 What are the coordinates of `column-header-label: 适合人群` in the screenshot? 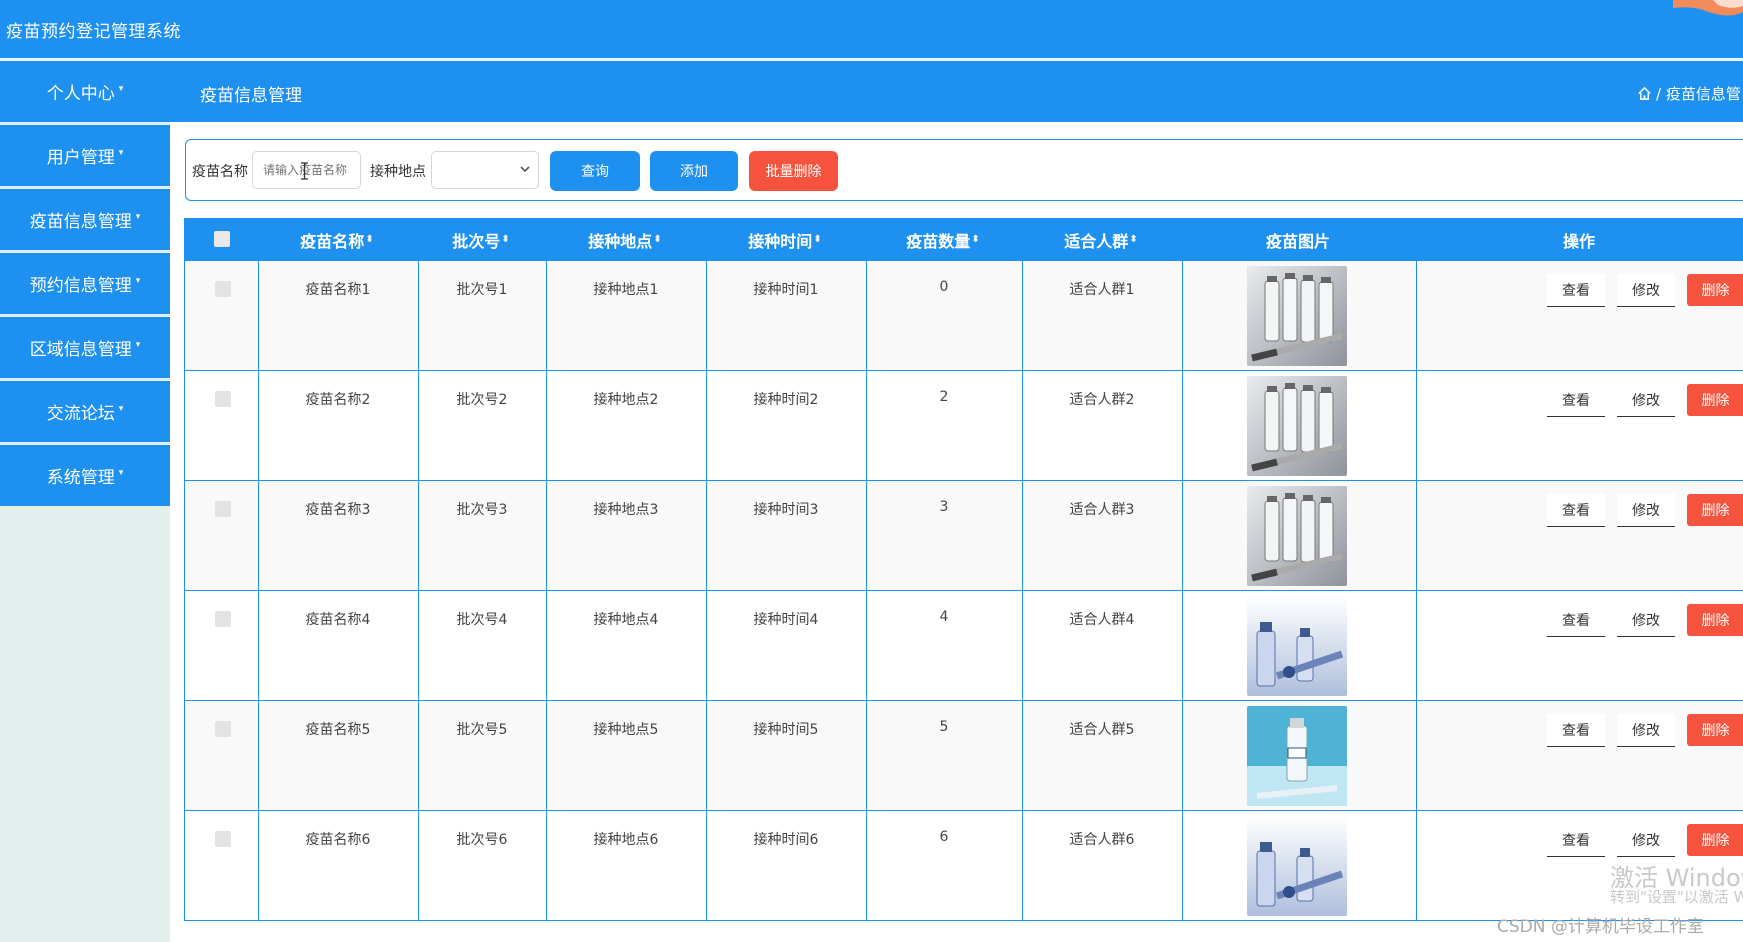 It's located at (1096, 241).